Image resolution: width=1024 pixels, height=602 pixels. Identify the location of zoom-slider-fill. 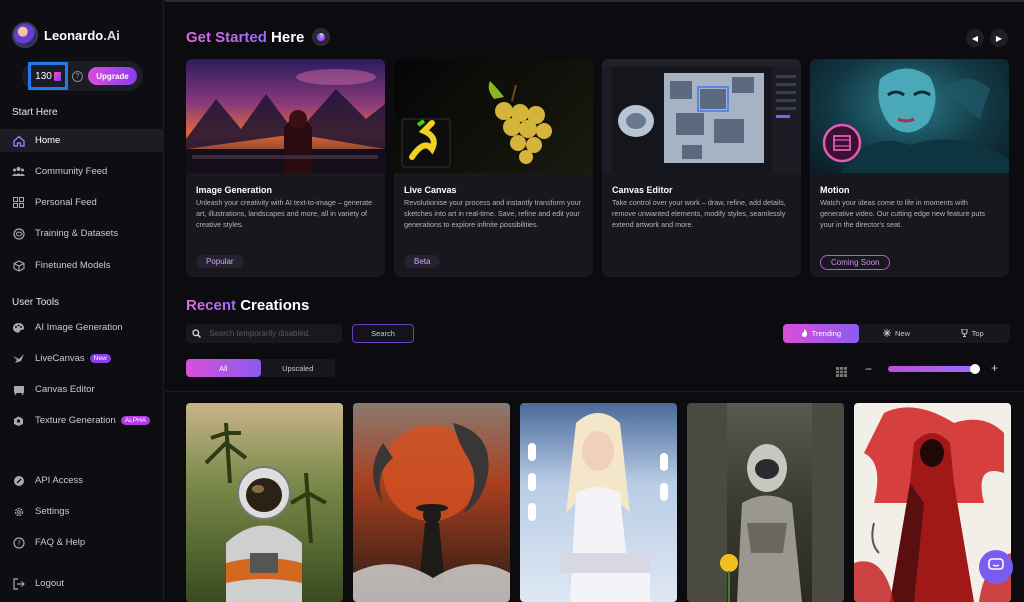
(932, 369).